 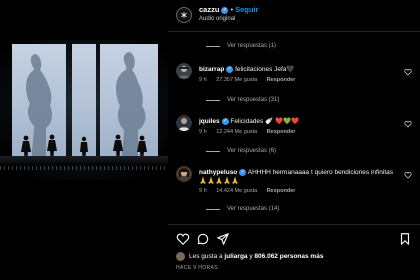 What do you see at coordinates (253, 209) in the screenshot?
I see `view-replies-label: Ver respuestas (14)` at bounding box center [253, 209].